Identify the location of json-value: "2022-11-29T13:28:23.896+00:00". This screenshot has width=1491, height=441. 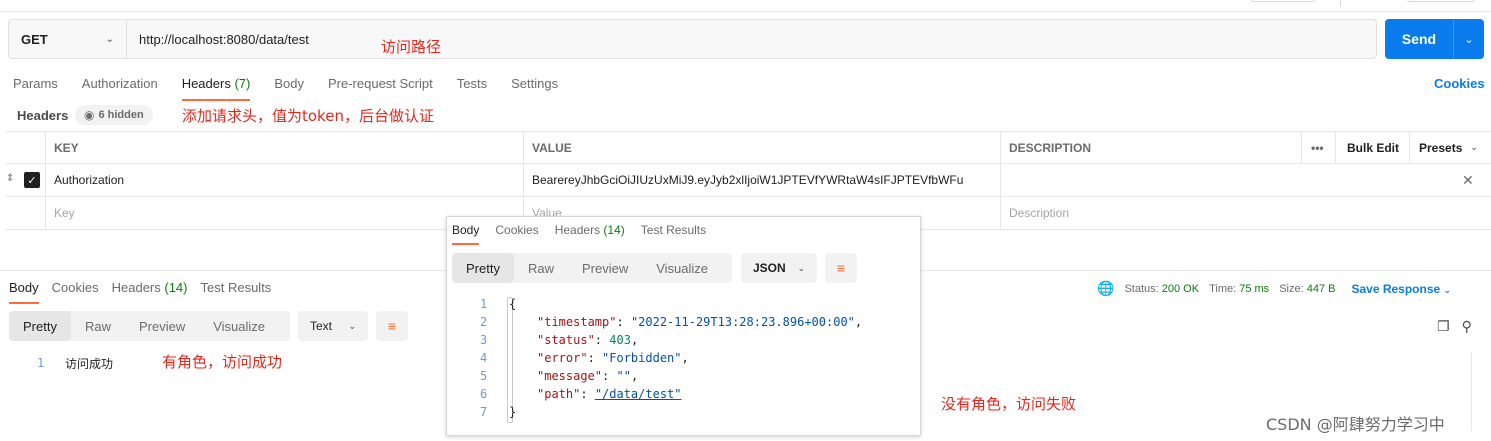
(742, 322).